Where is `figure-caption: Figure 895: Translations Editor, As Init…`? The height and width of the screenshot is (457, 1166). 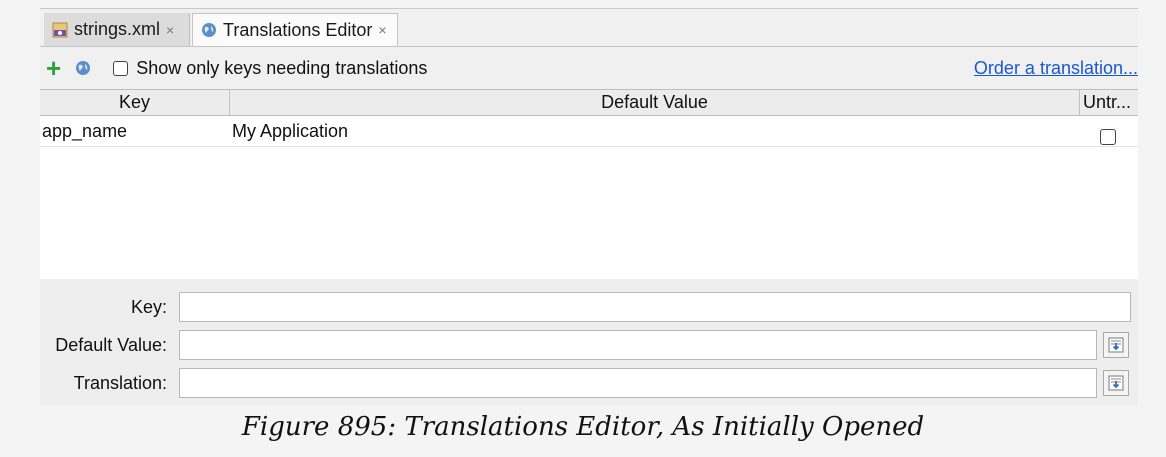 figure-caption: Figure 895: Translations Editor, As Init… is located at coordinates (583, 427).